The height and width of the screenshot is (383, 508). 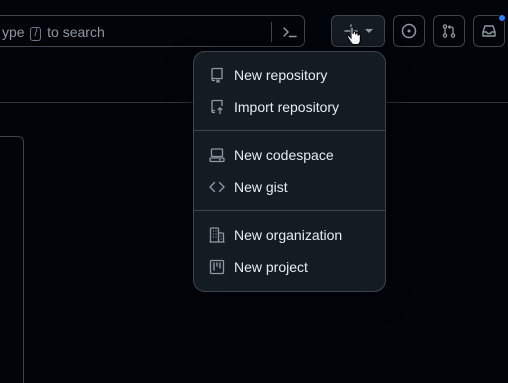 I want to click on issue-opened-icon, so click(x=409, y=31).